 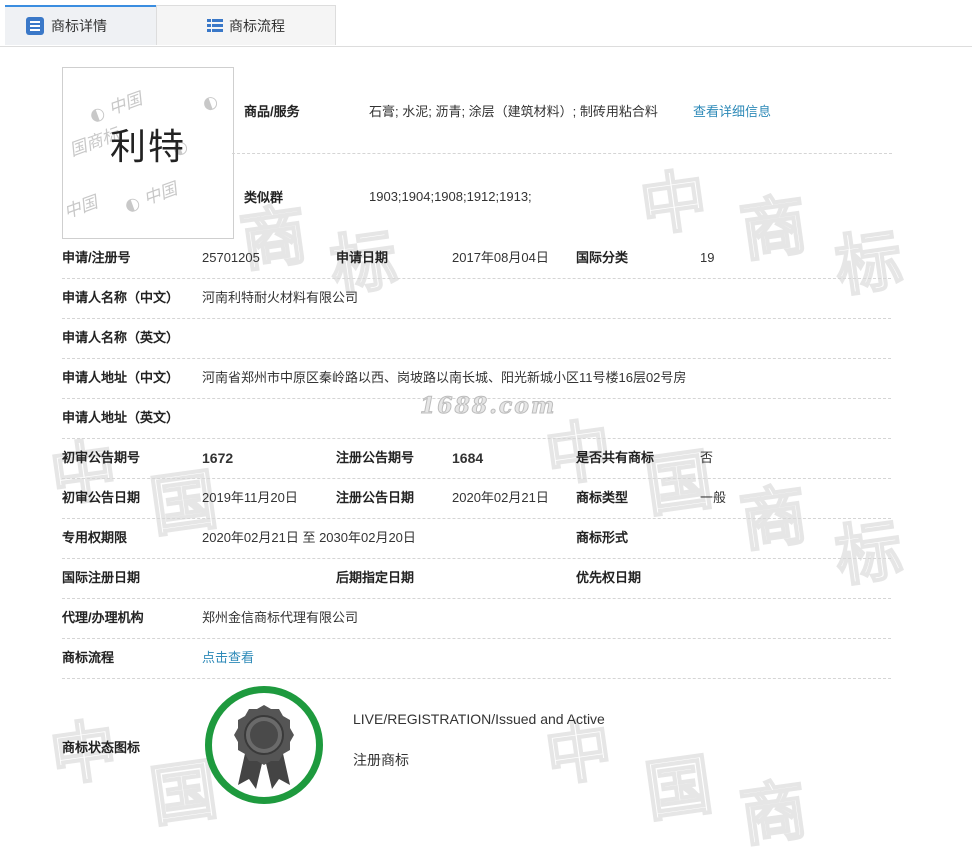 What do you see at coordinates (602, 497) in the screenshot?
I see `type-label: 商标类型` at bounding box center [602, 497].